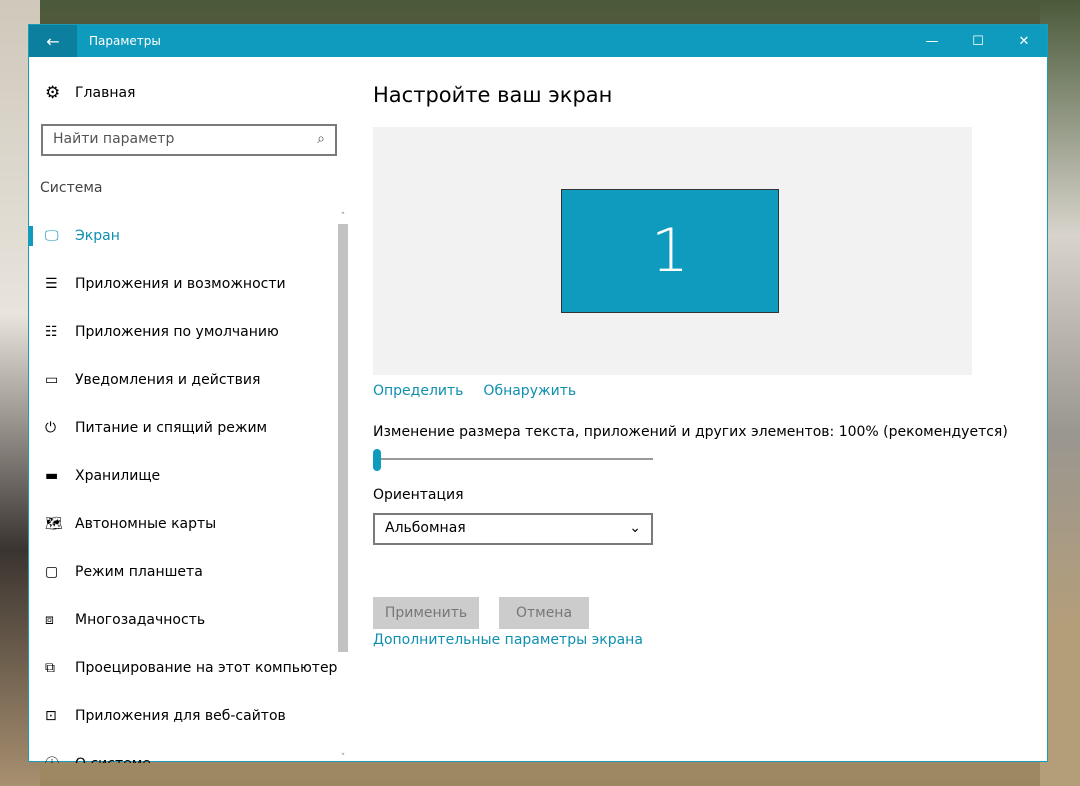 This screenshot has width=1080, height=786. I want to click on minimize-button: —, so click(932, 41).